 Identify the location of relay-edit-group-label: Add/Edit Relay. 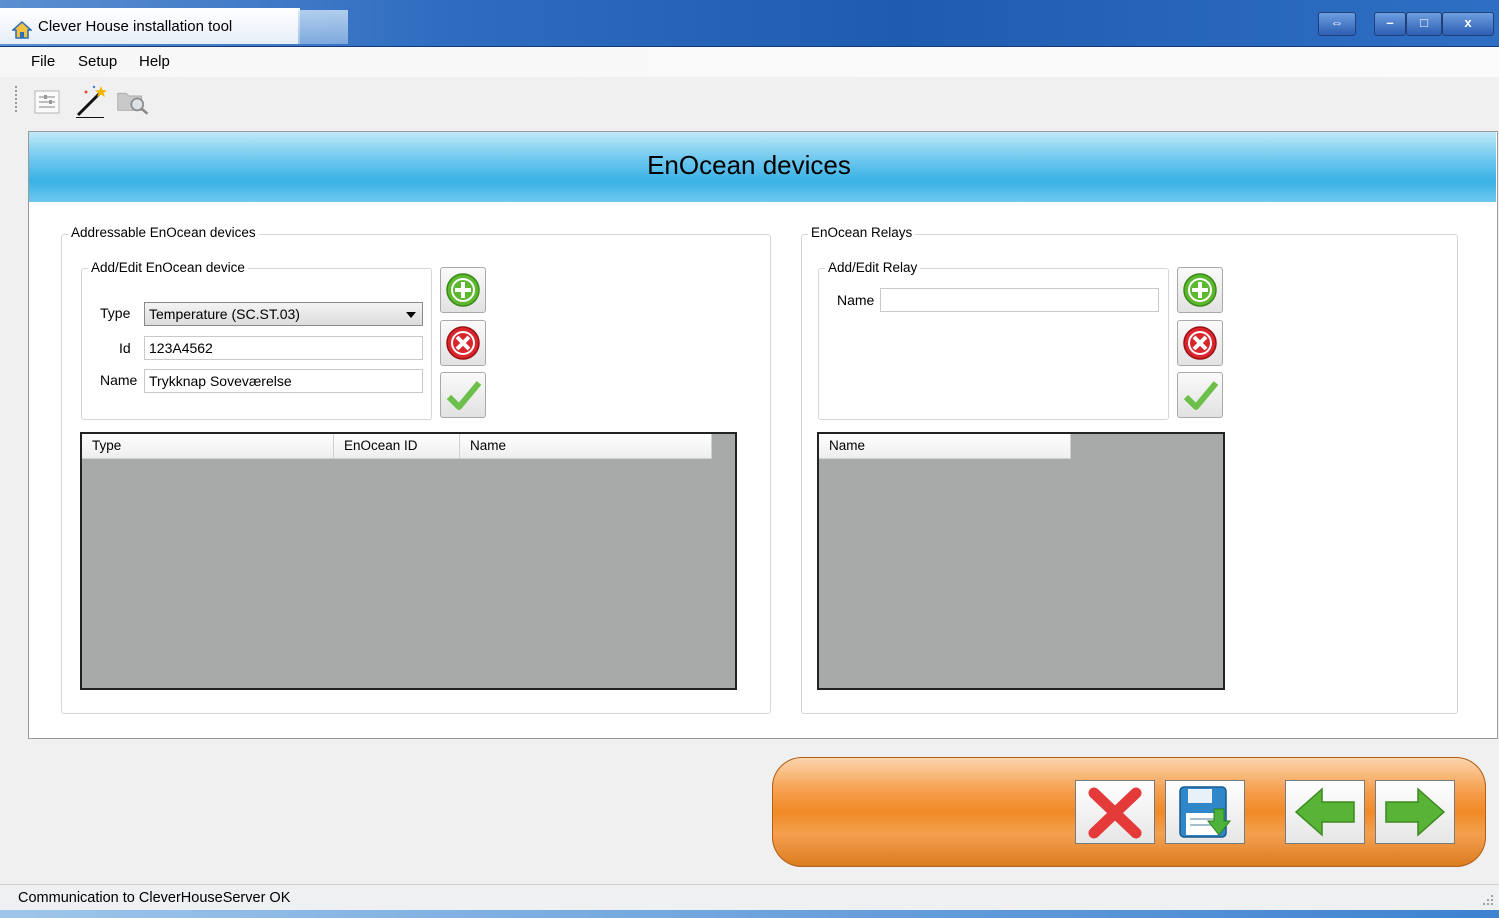
(873, 267).